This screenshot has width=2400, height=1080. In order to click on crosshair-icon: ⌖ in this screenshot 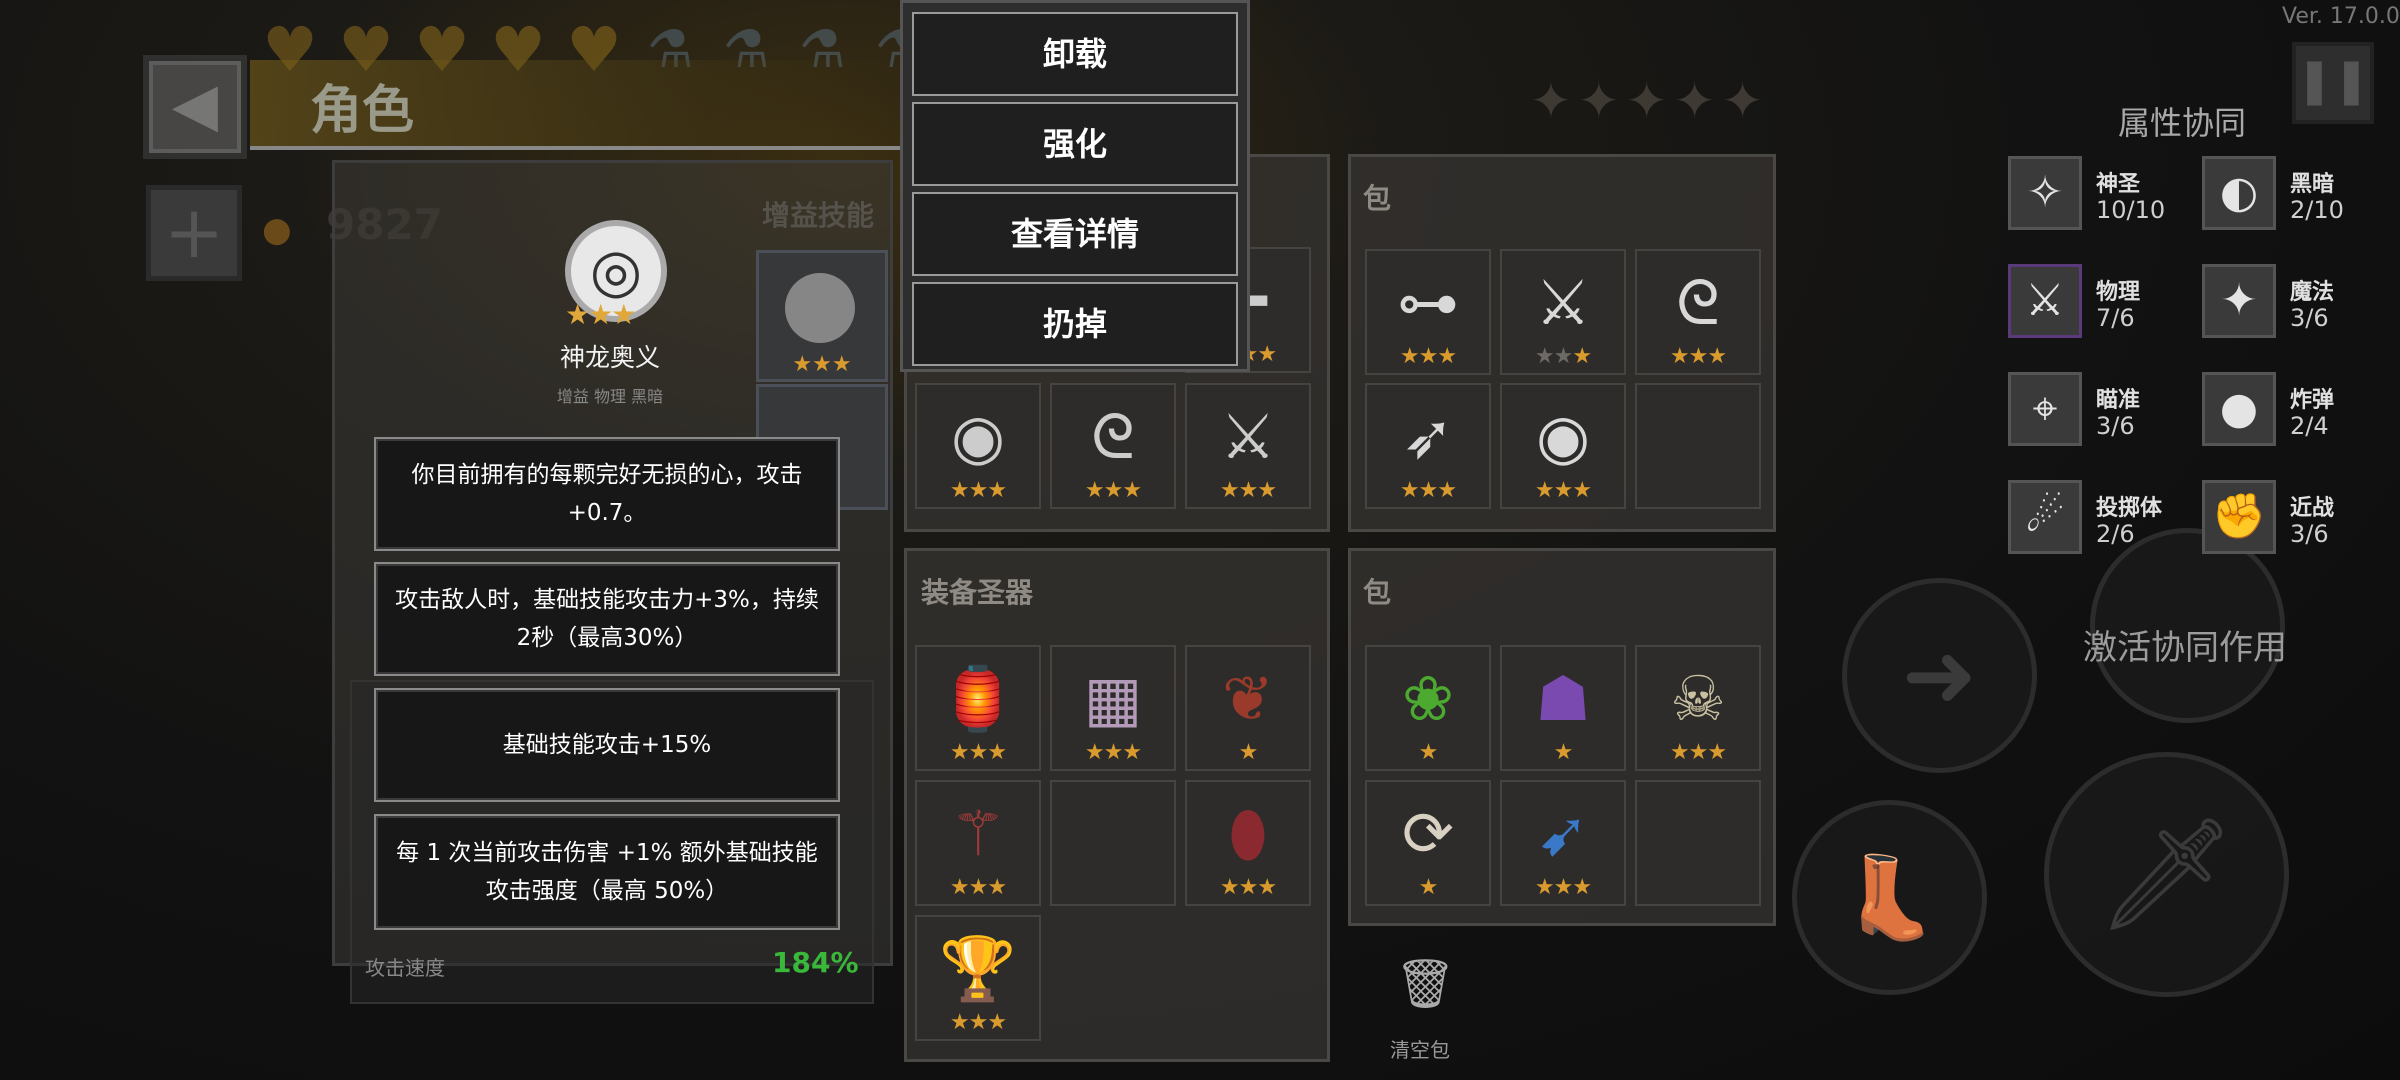, I will do `click(2045, 409)`.